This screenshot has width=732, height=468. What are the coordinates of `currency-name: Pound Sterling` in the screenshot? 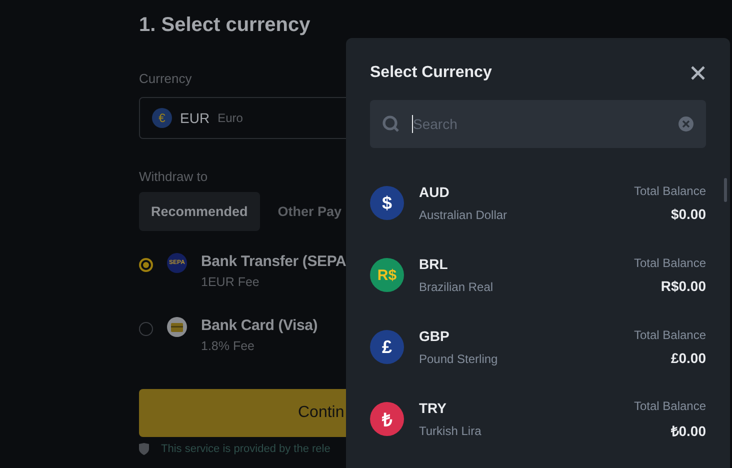 It's located at (459, 359).